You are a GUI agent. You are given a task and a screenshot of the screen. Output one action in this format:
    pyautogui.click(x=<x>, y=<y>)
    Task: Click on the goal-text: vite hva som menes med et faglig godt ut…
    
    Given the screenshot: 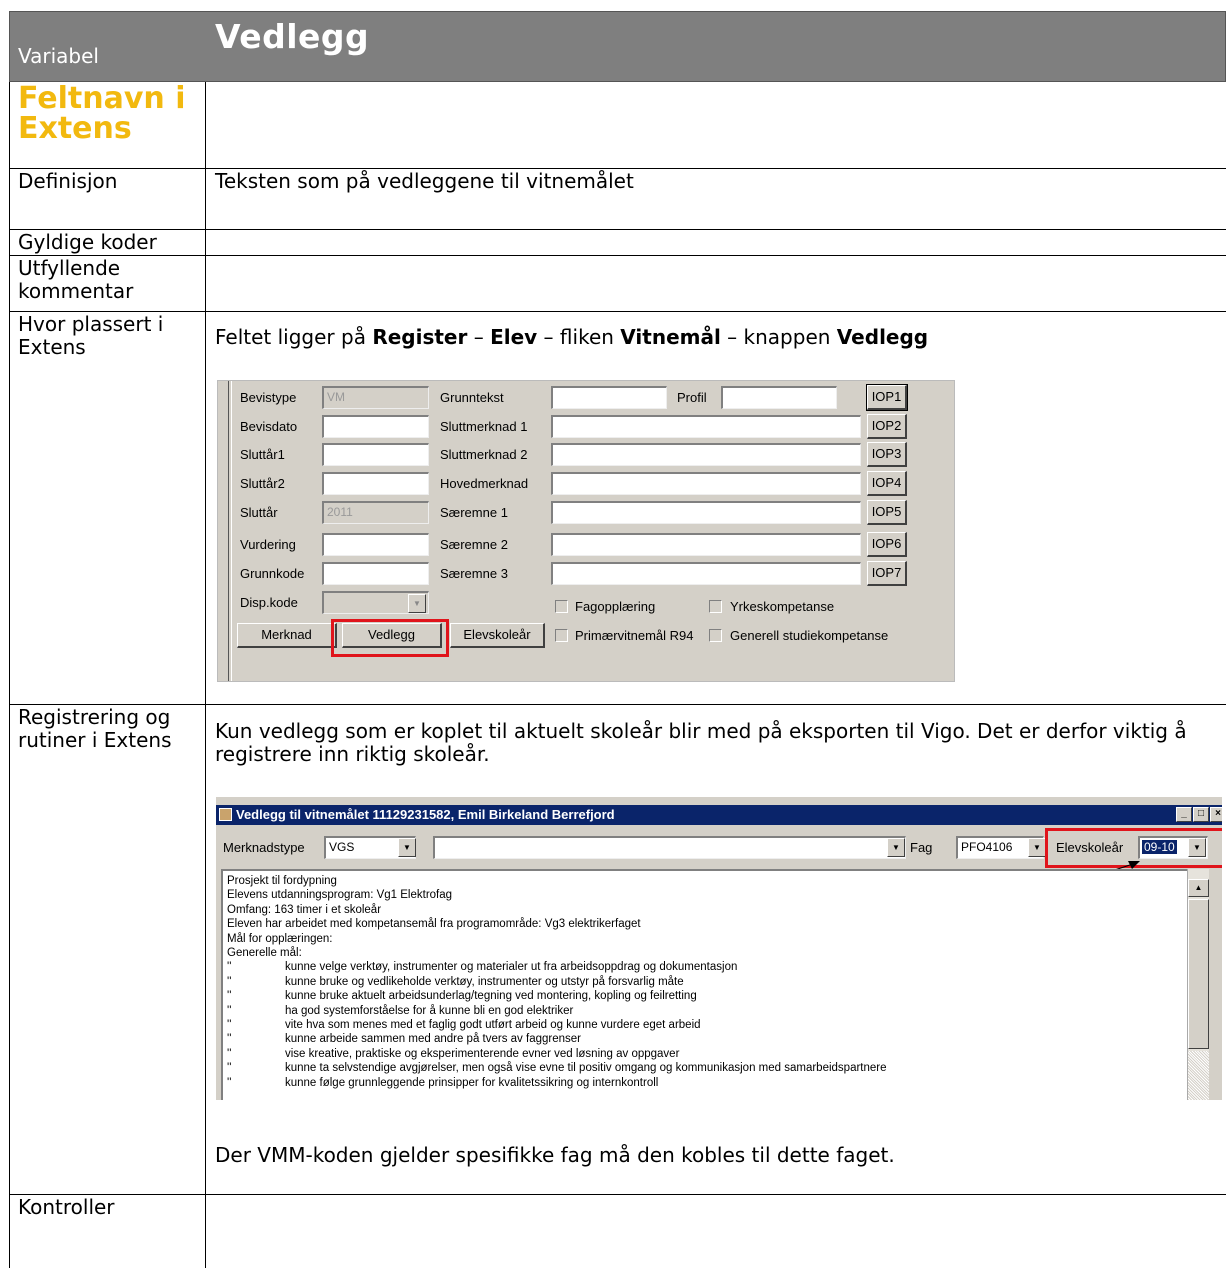 What is the action you would take?
    pyautogui.click(x=493, y=1025)
    